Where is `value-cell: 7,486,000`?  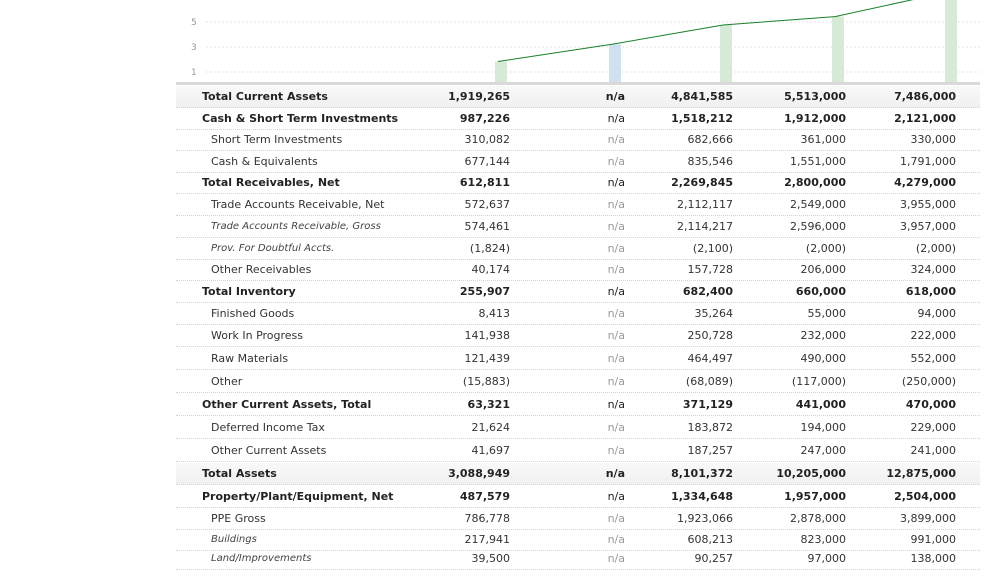
value-cell: 7,486,000 is located at coordinates (925, 96).